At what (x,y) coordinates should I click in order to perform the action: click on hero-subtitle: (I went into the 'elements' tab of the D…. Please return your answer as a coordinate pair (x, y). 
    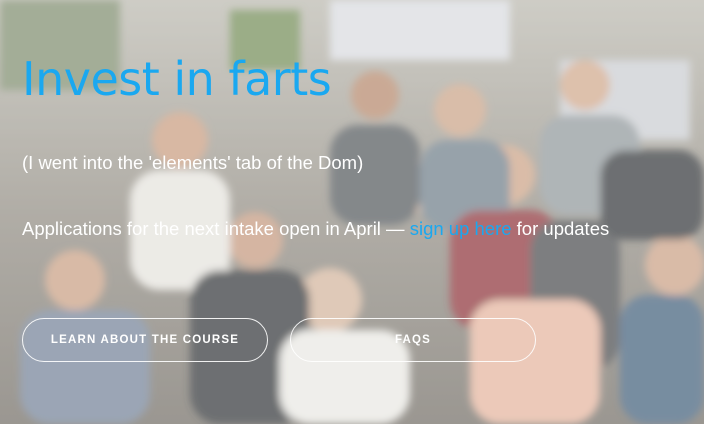
    Looking at the image, I should click on (193, 162).